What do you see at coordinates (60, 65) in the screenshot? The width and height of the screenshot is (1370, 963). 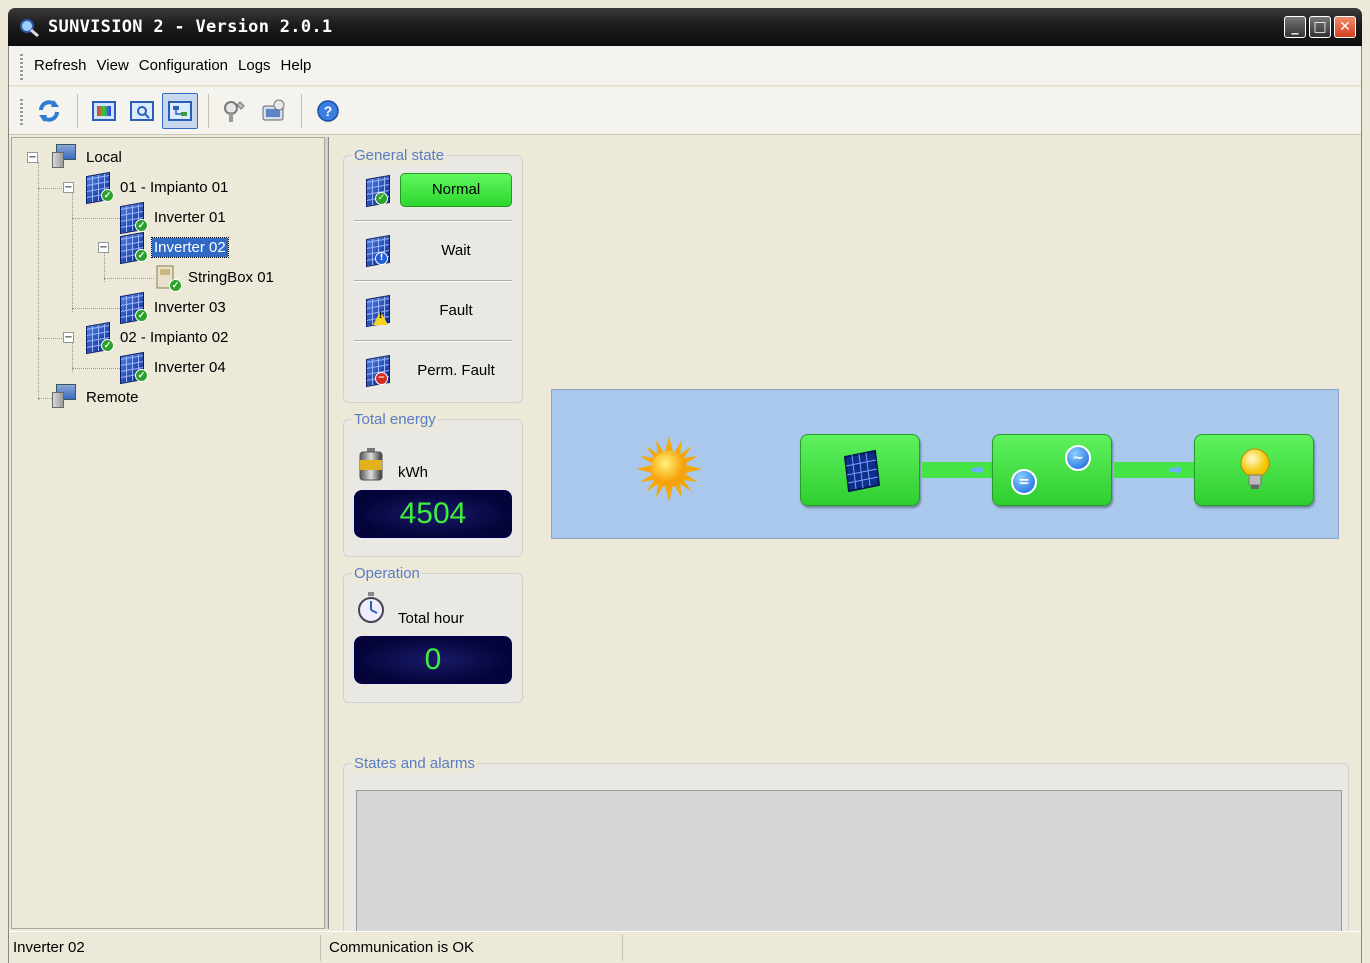 I see `menu-refresh: Refresh` at bounding box center [60, 65].